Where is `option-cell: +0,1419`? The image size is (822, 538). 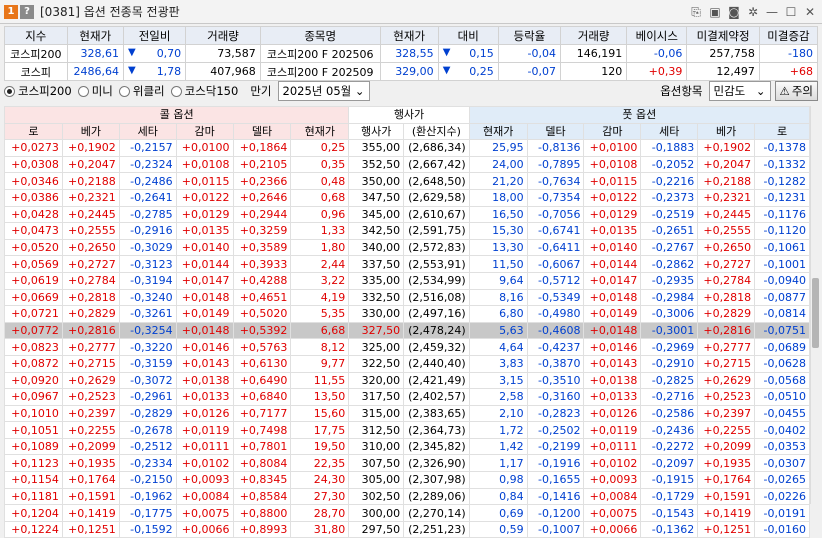
option-cell: +0,1419 is located at coordinates (726, 513).